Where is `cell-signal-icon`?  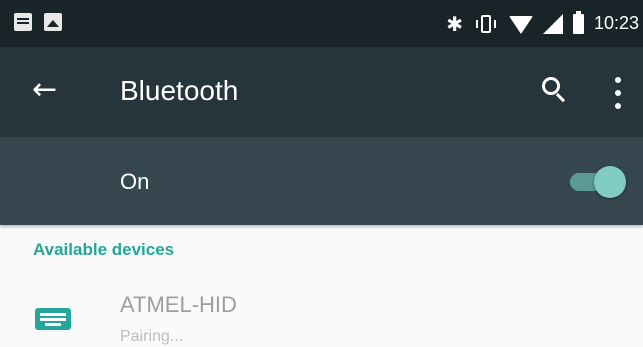 cell-signal-icon is located at coordinates (552, 23).